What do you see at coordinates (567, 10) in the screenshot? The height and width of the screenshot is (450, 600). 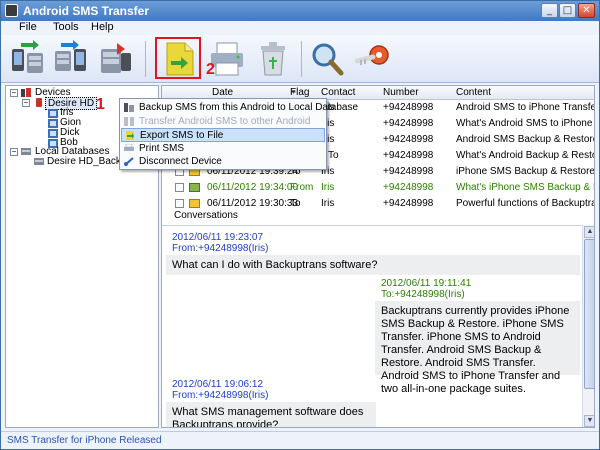 I see `maximize-button: □` at bounding box center [567, 10].